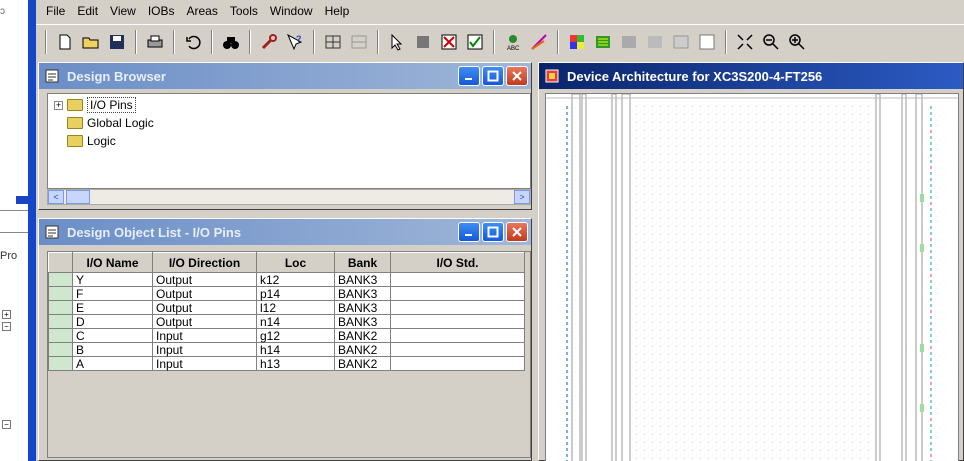 This screenshot has width=964, height=461. I want to click on zoom-out-icon, so click(771, 42).